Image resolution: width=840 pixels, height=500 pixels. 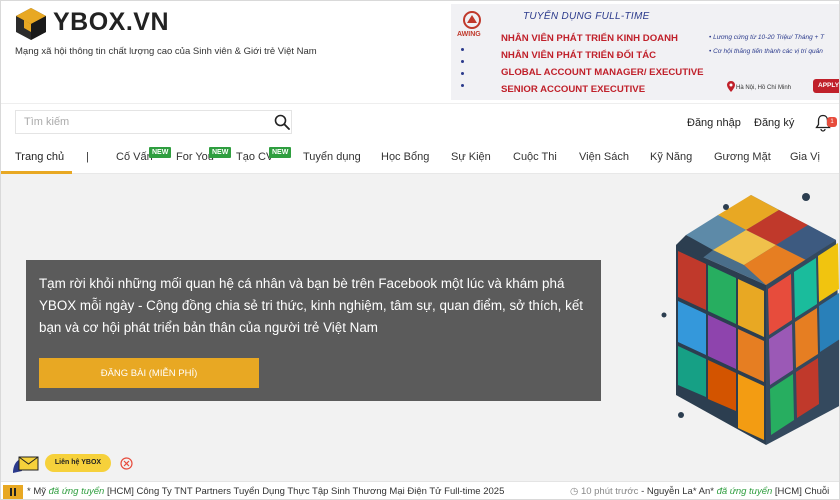 I want to click on nav-item-contests: Cuộc Thi, so click(x=535, y=157).